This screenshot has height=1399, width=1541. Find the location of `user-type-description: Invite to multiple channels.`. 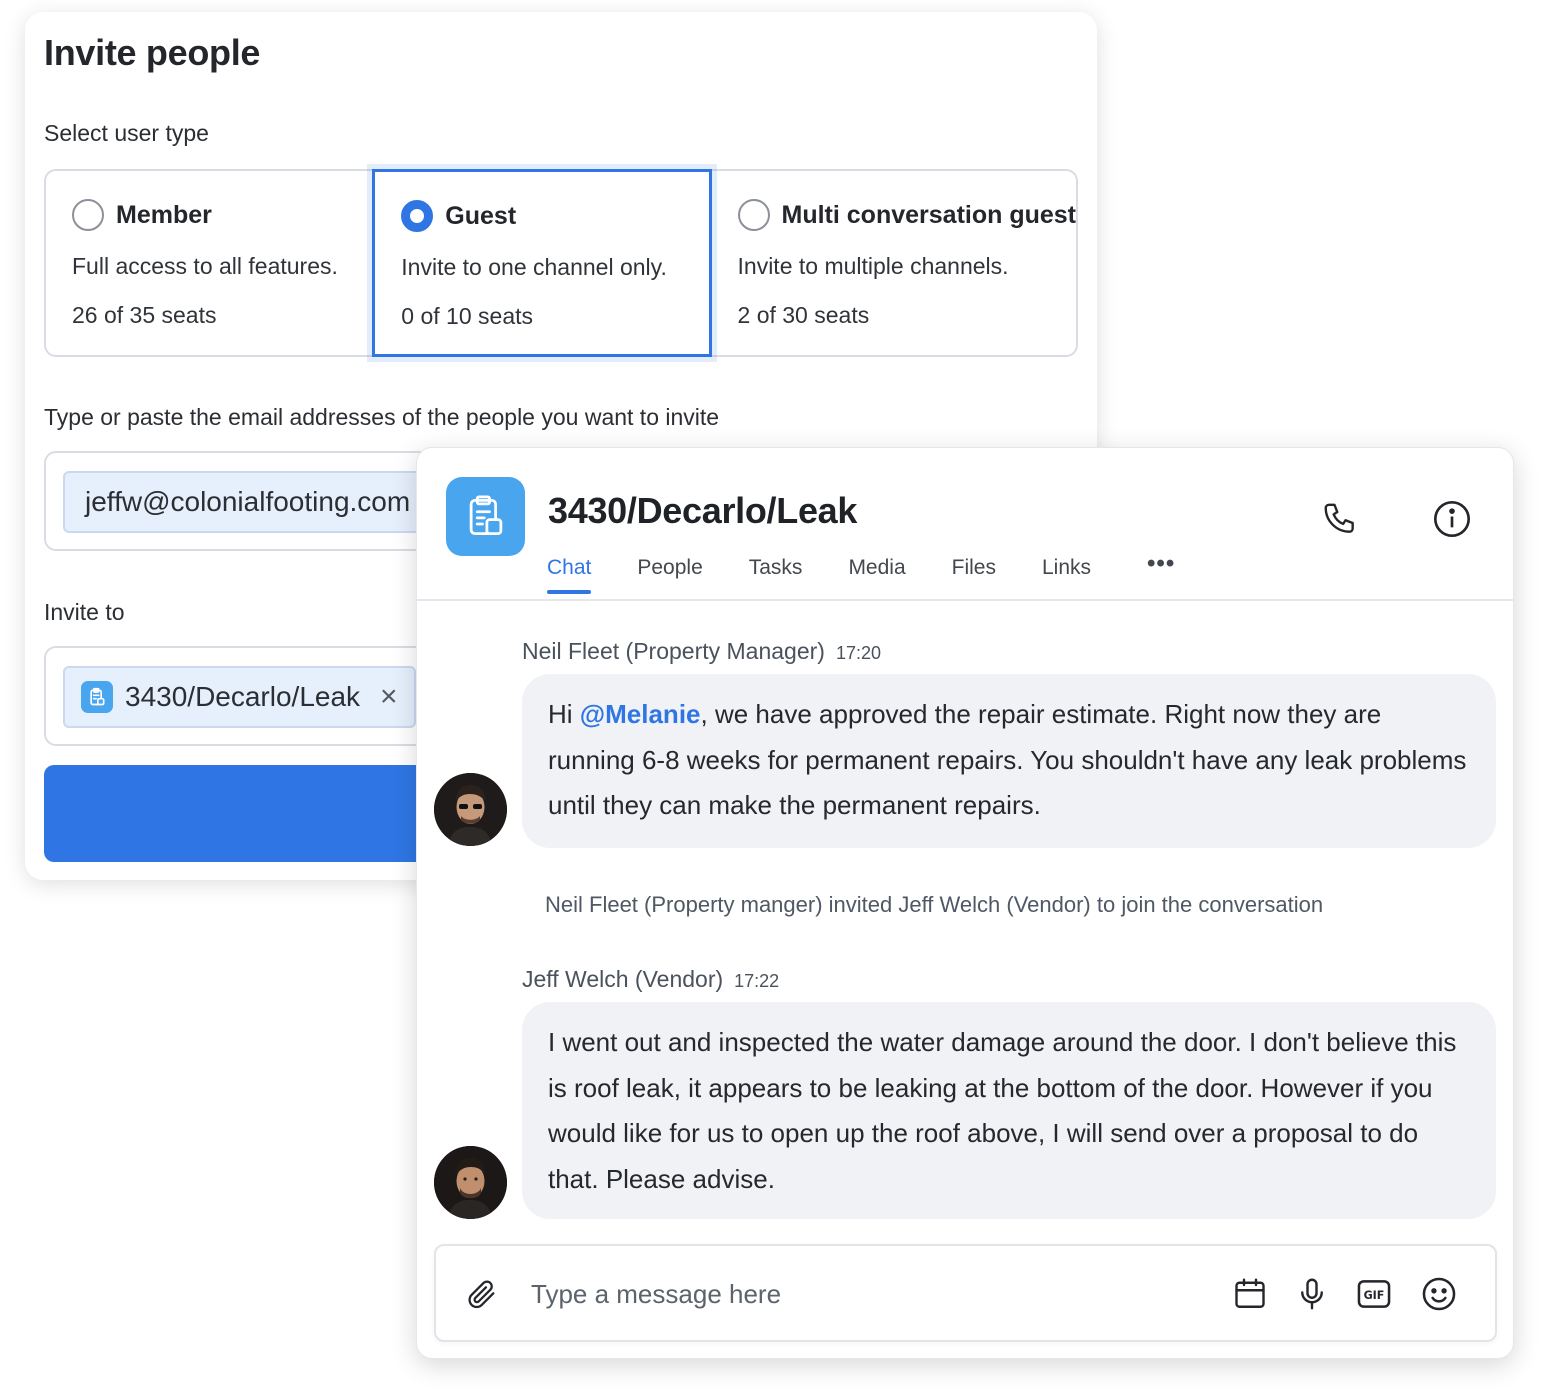

user-type-description: Invite to multiple channels. is located at coordinates (873, 266).